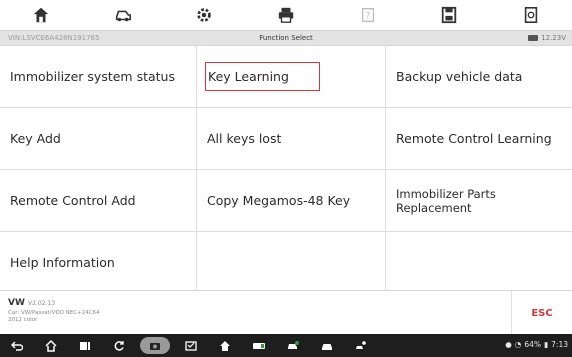 This screenshot has width=572, height=357. I want to click on function-immobilizer-parts-replacement: Immobilizer Parts Replacement, so click(479, 200).